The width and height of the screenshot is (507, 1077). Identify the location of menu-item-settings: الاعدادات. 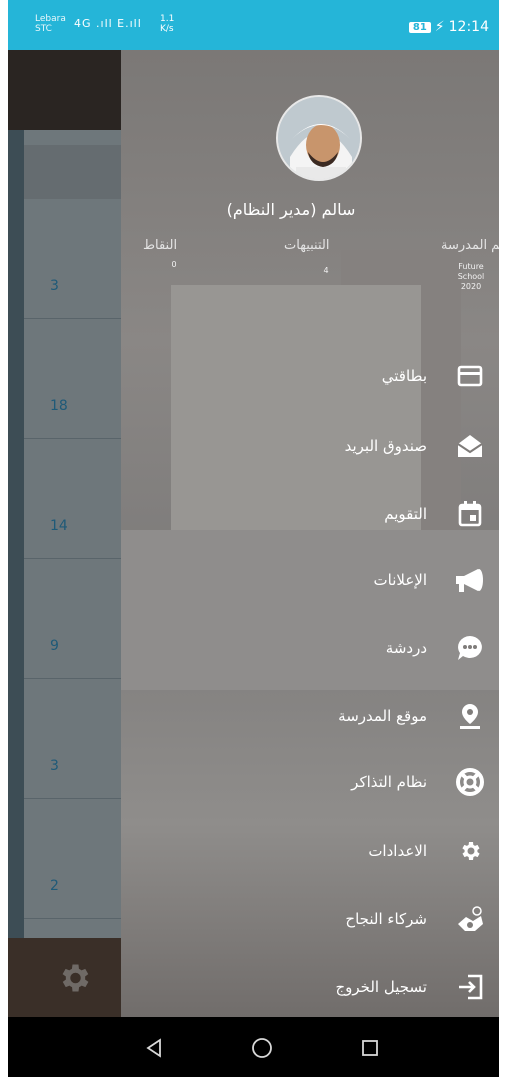
(310, 851).